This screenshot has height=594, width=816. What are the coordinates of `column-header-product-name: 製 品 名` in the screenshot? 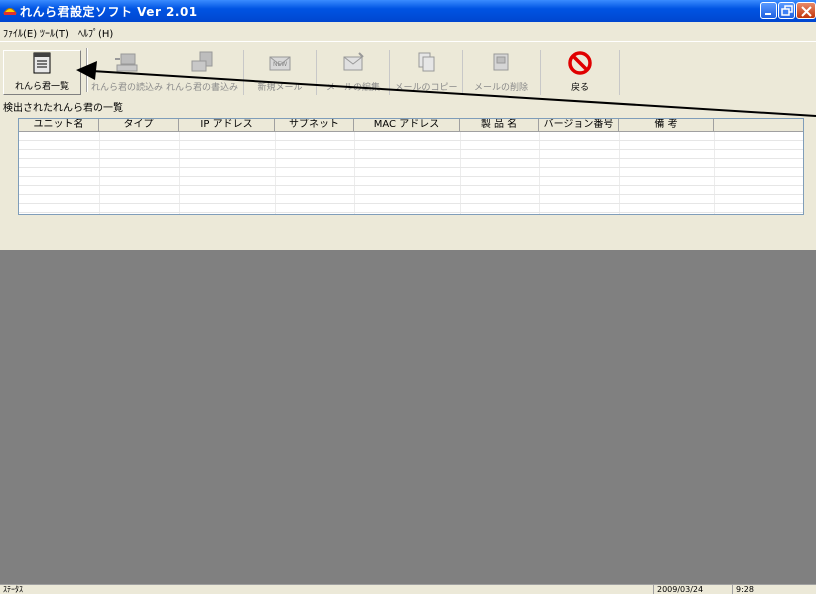 It's located at (499, 125).